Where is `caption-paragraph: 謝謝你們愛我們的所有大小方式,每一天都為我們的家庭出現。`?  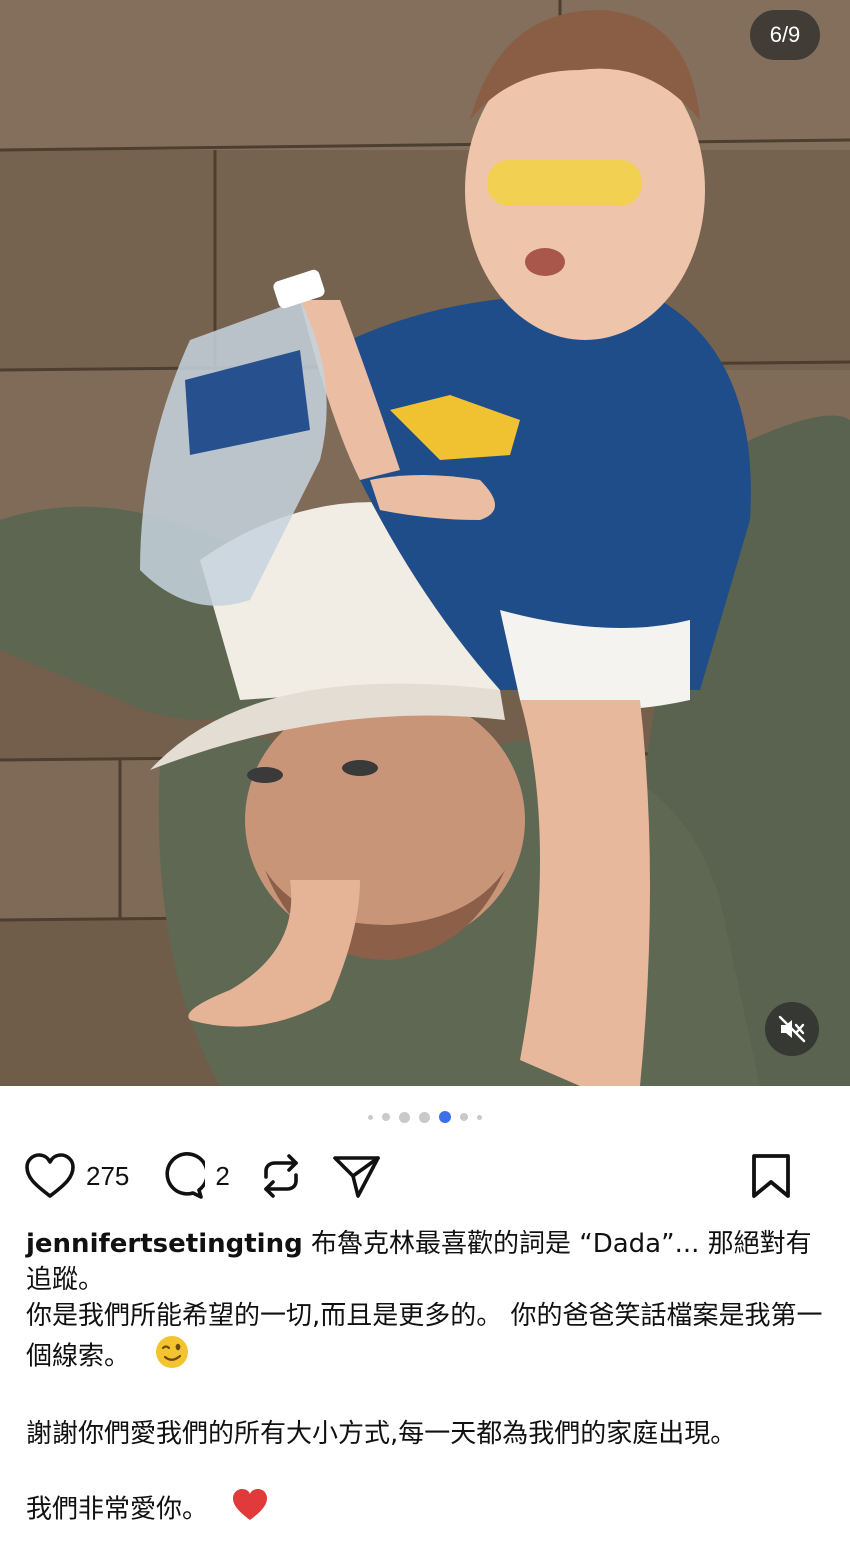 caption-paragraph: 謝謝你們愛我們的所有大小方式,每一天都為我們的家庭出現。 is located at coordinates (426, 1434).